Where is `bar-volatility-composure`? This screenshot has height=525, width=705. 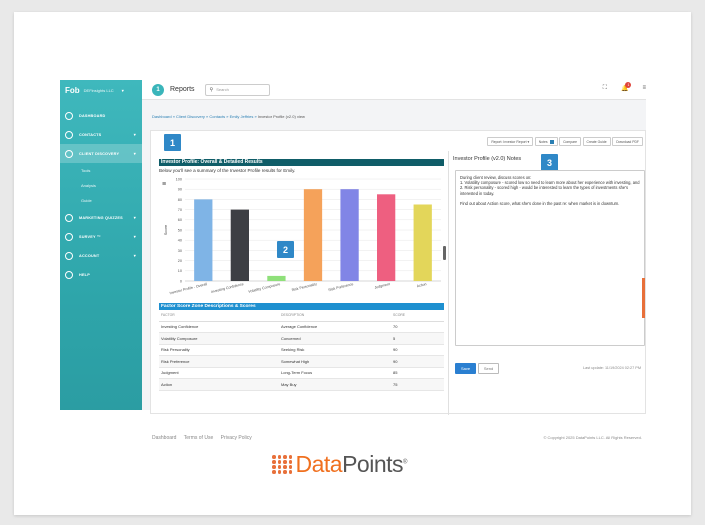
bar-volatility-composure is located at coordinates (276, 278).